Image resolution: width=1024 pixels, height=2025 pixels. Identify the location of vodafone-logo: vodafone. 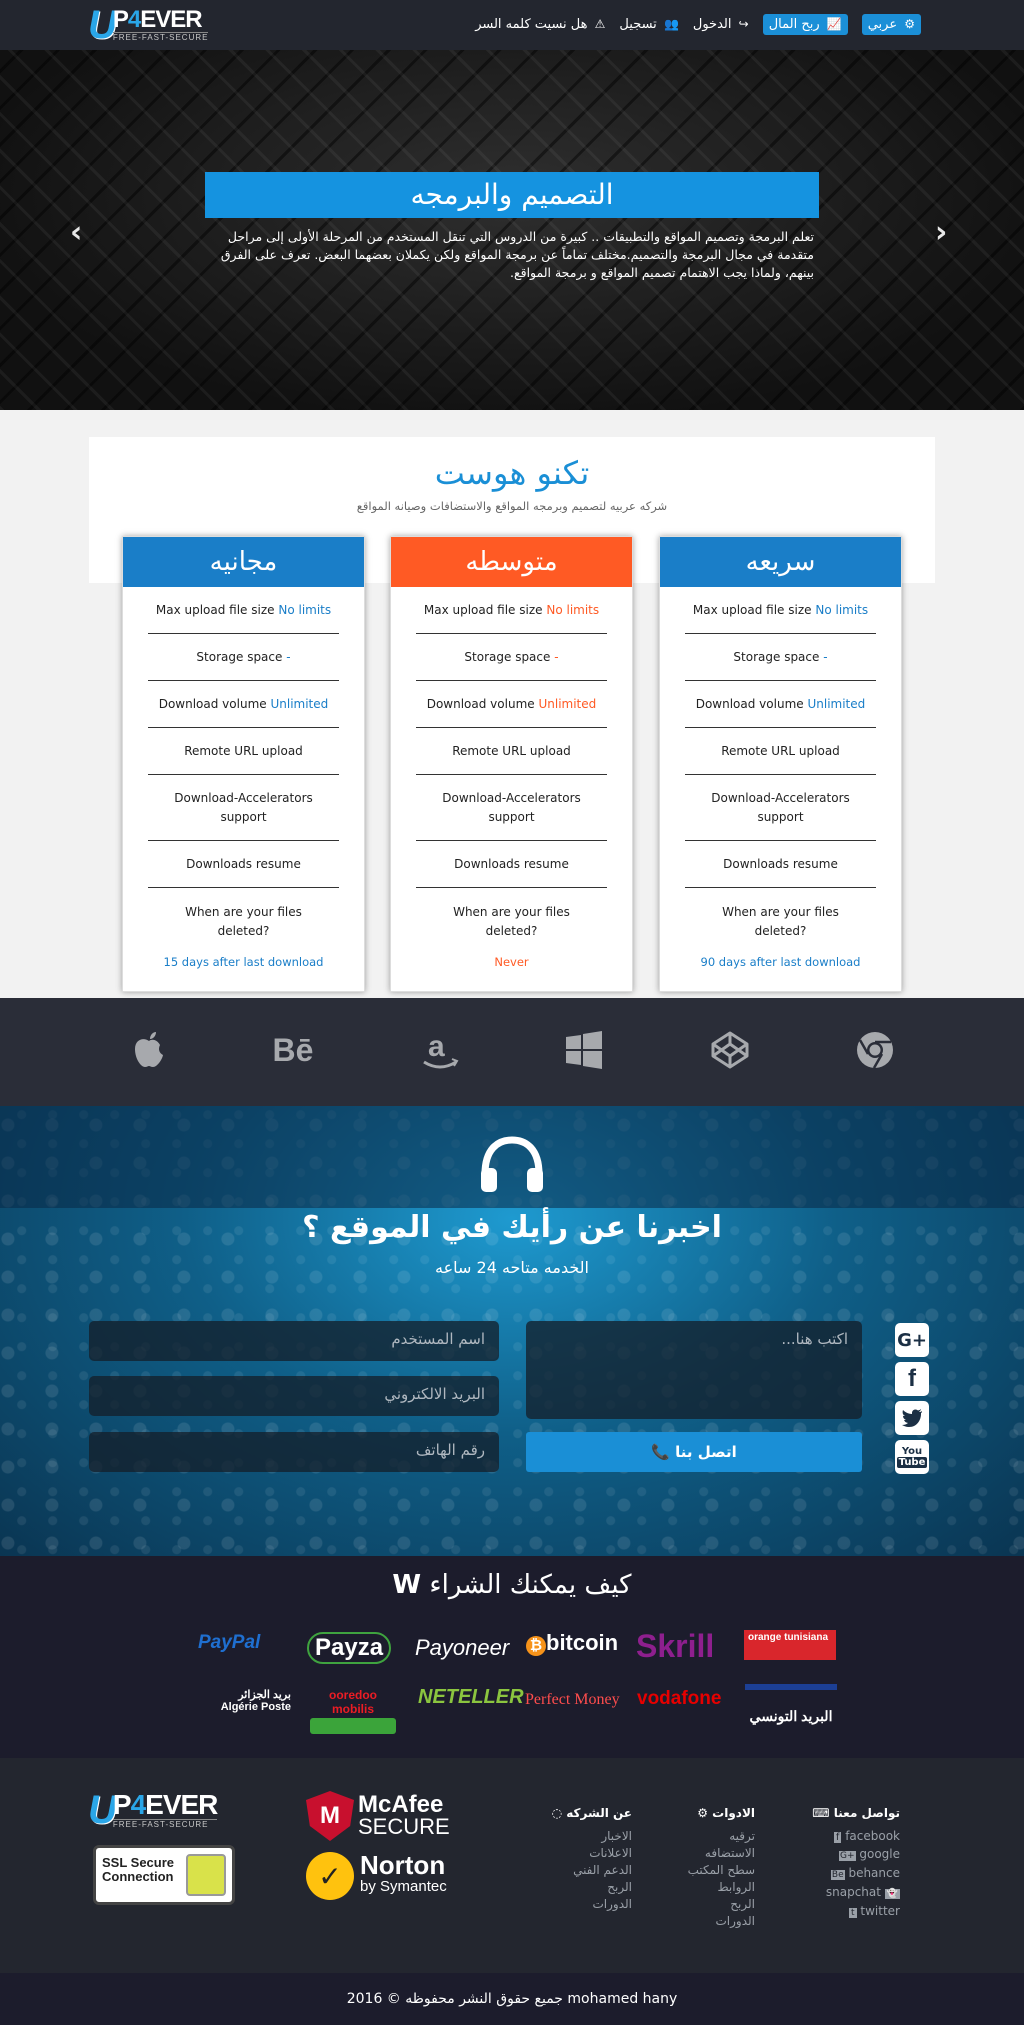
(679, 1698).